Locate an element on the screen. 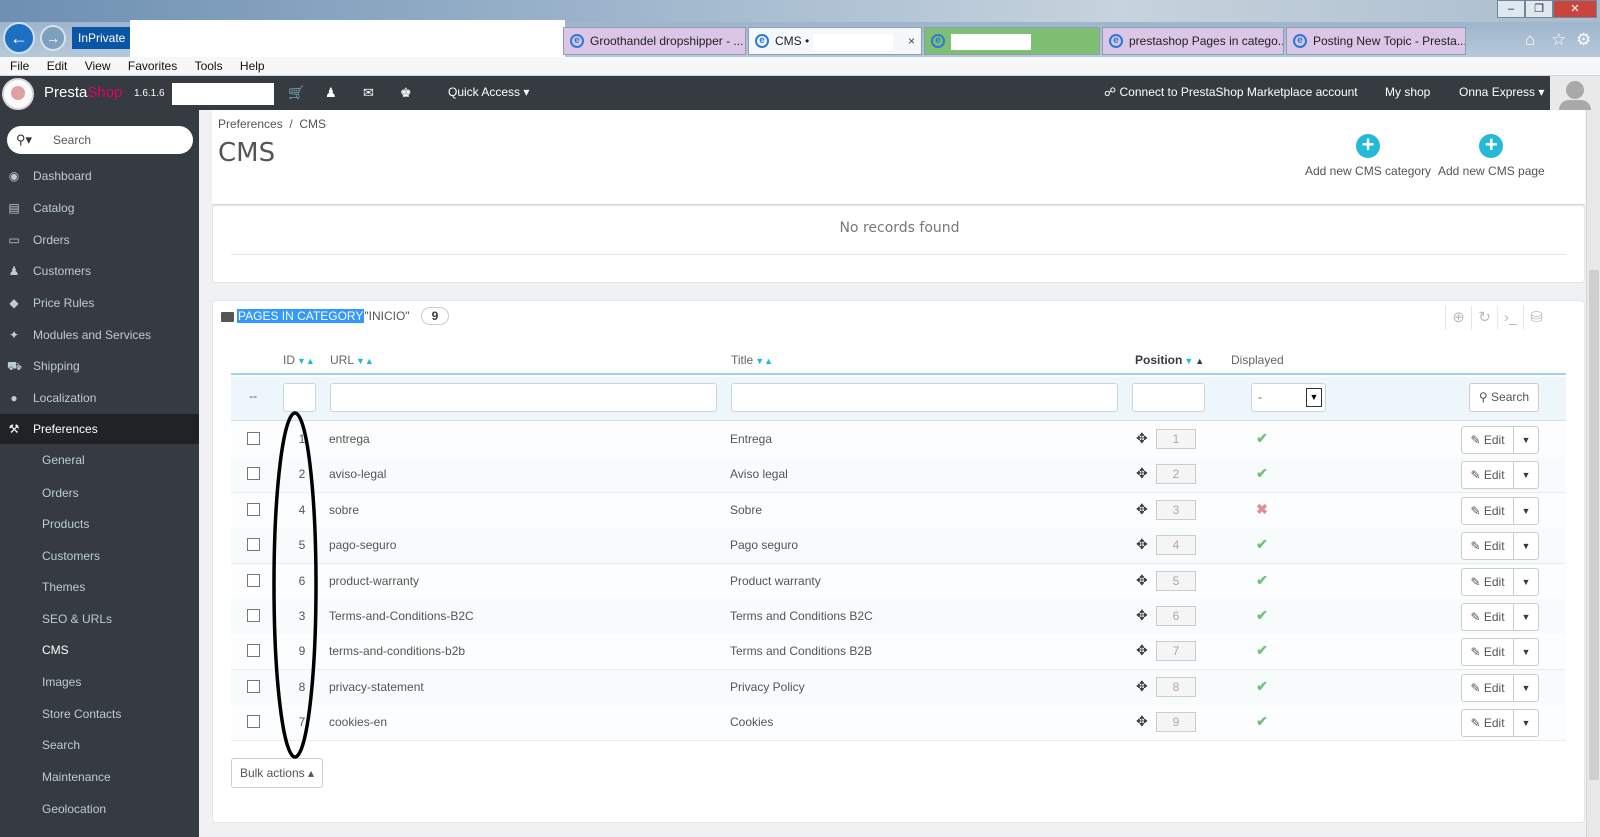 This screenshot has width=1600, height=837. favorites-star-icon: ☆ is located at coordinates (1558, 40).